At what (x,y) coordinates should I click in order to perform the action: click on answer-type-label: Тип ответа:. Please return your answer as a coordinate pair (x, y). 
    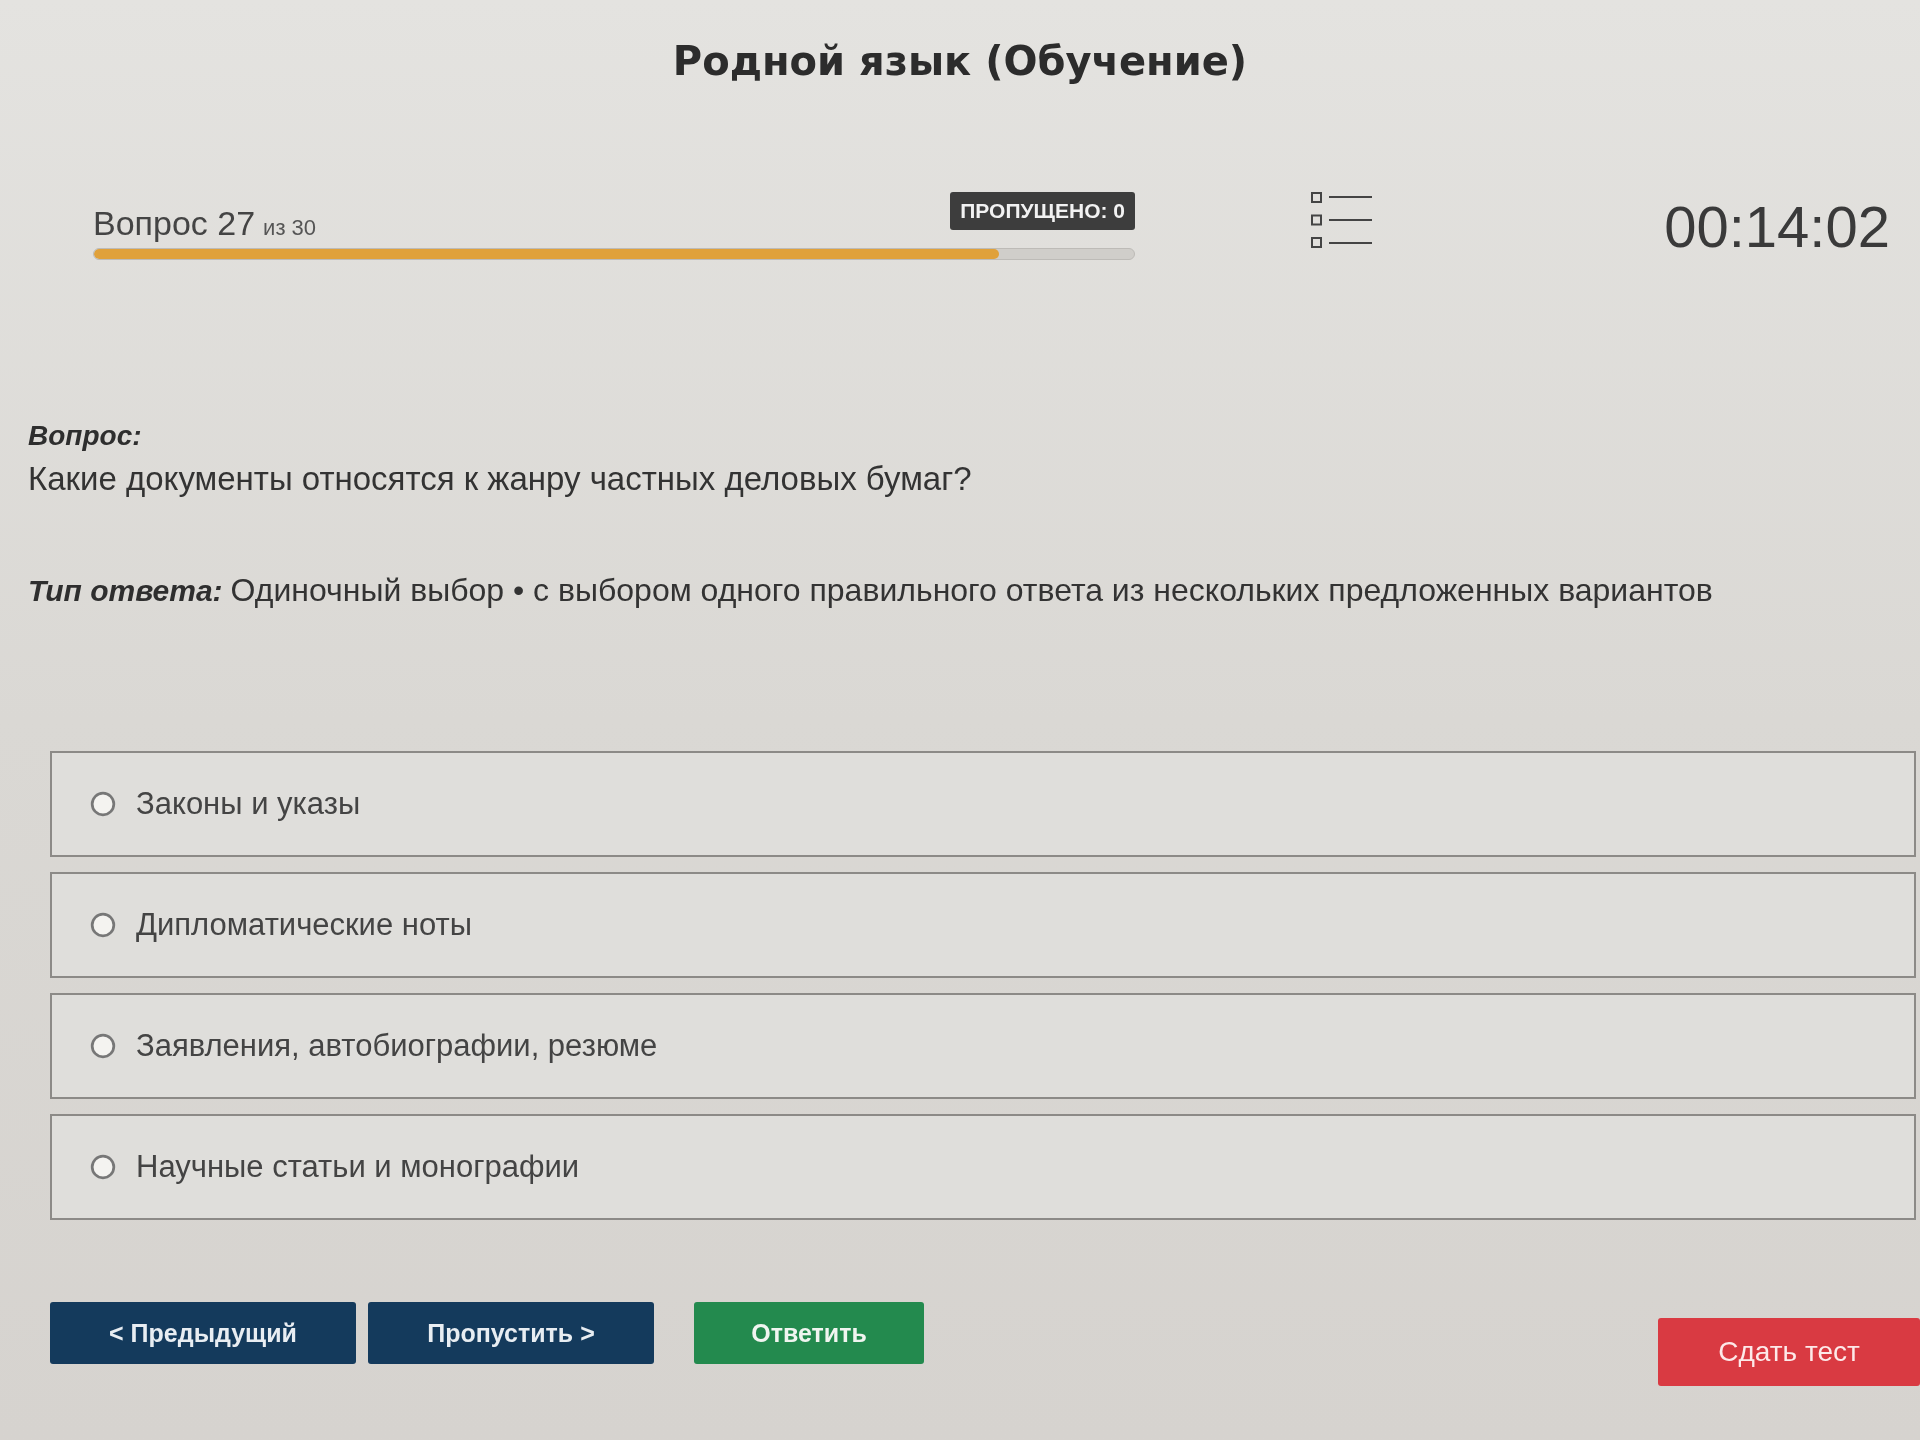
    Looking at the image, I should click on (125, 591).